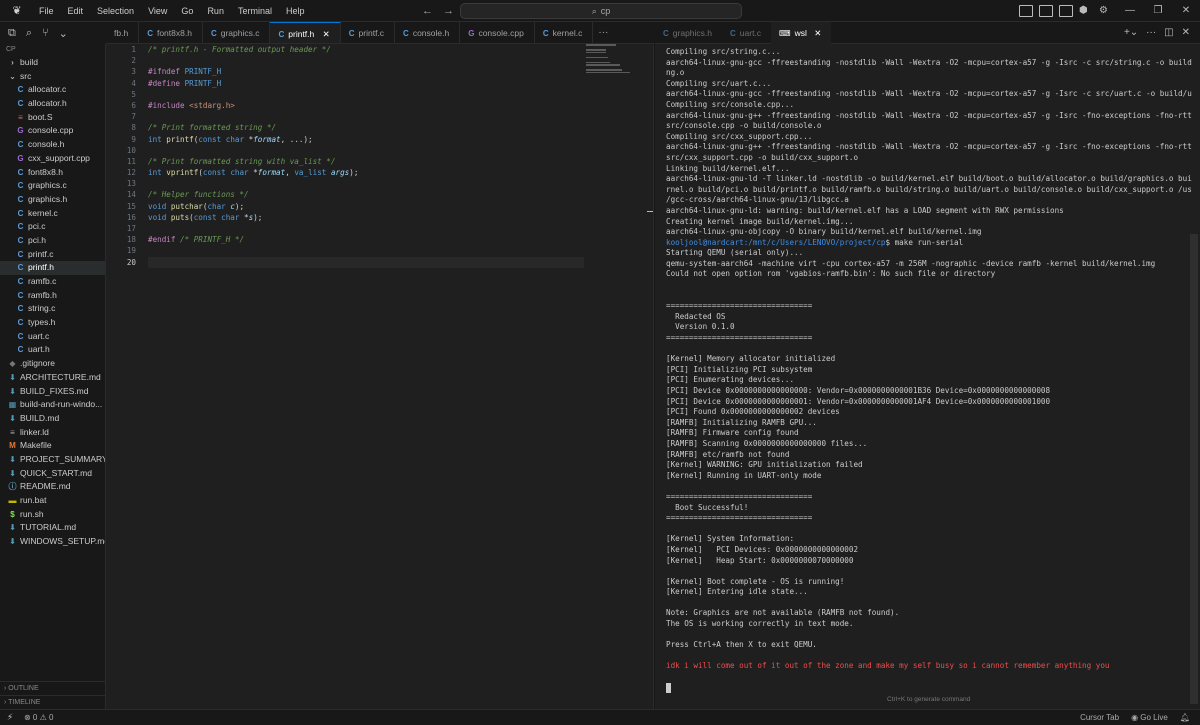  What do you see at coordinates (52, 118) in the screenshot?
I see `tree-item-boot-s: ≡ boot.S` at bounding box center [52, 118].